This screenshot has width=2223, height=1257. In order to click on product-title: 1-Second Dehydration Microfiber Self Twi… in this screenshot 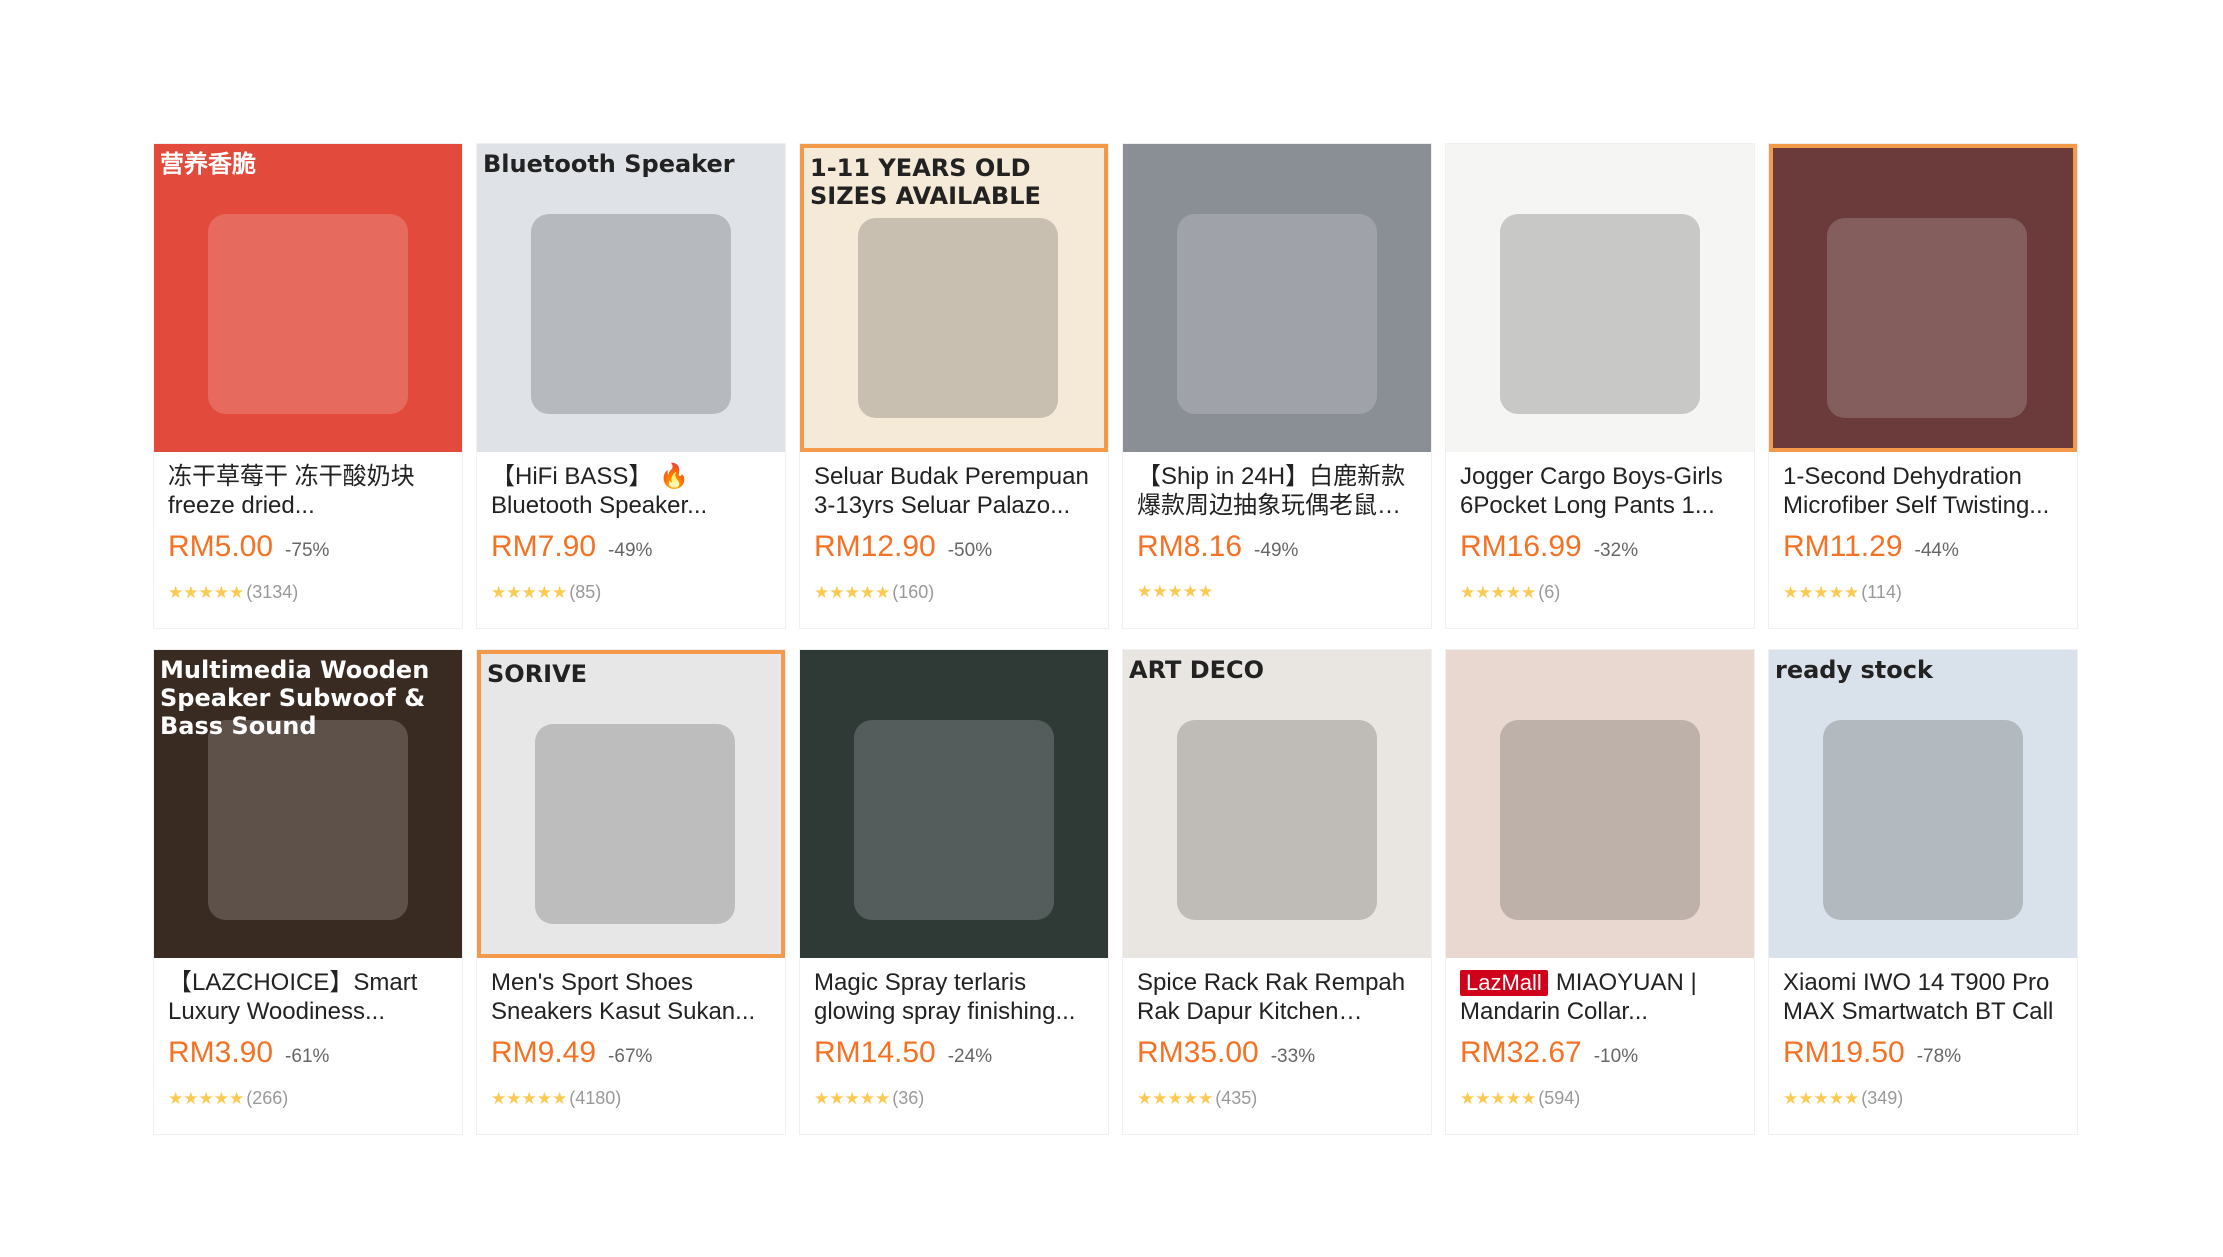, I will do `click(1923, 491)`.